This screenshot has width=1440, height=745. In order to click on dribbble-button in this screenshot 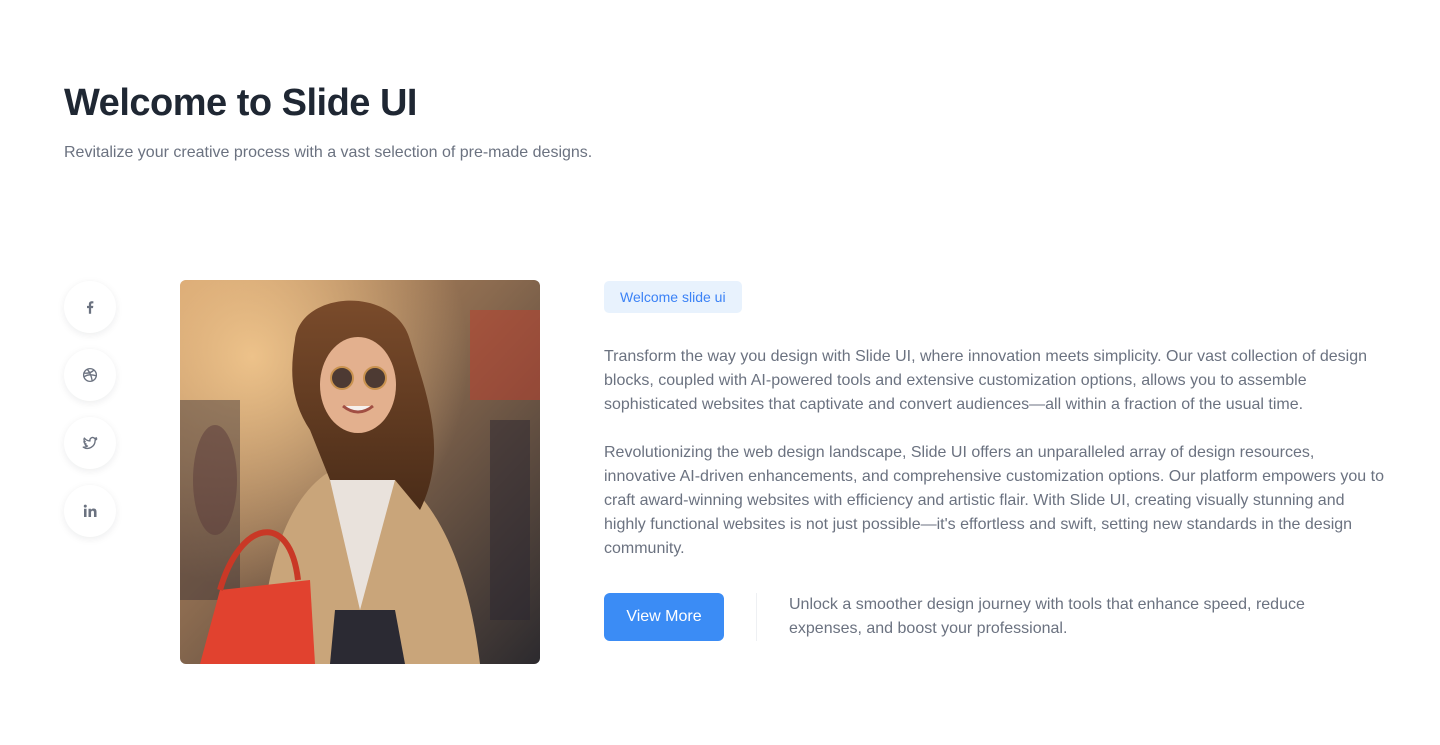, I will do `click(90, 375)`.